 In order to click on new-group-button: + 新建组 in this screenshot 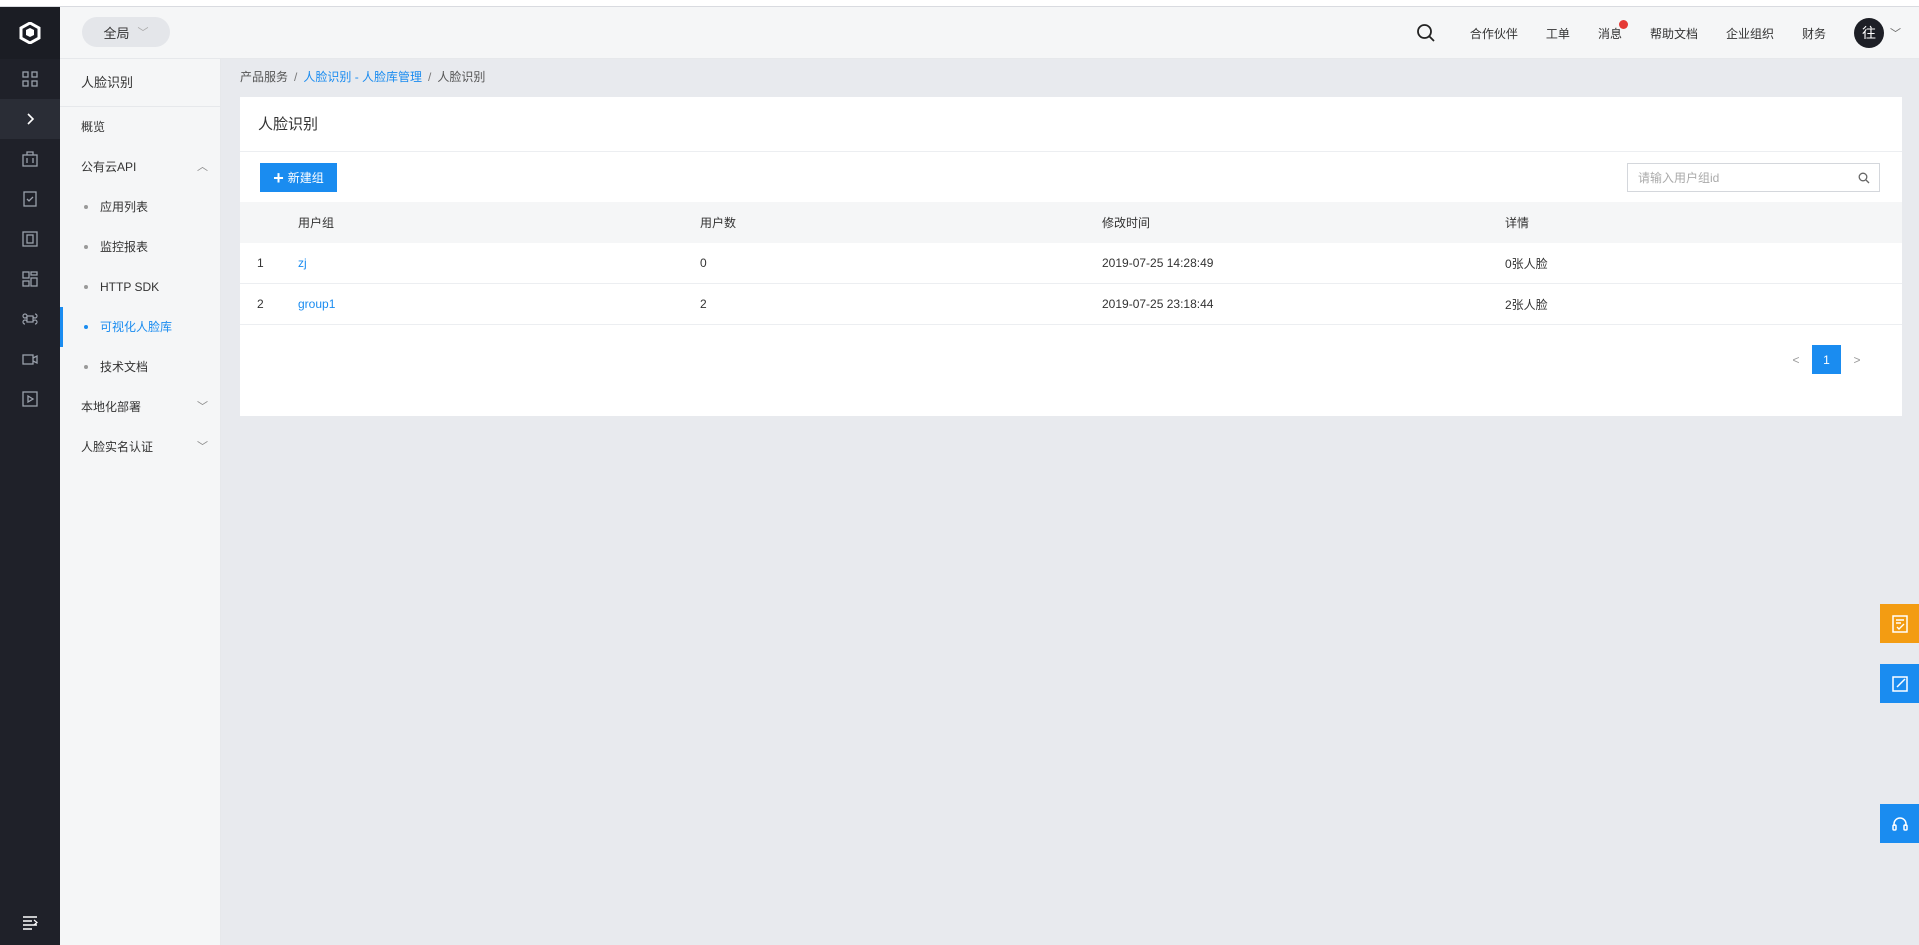, I will do `click(298, 177)`.